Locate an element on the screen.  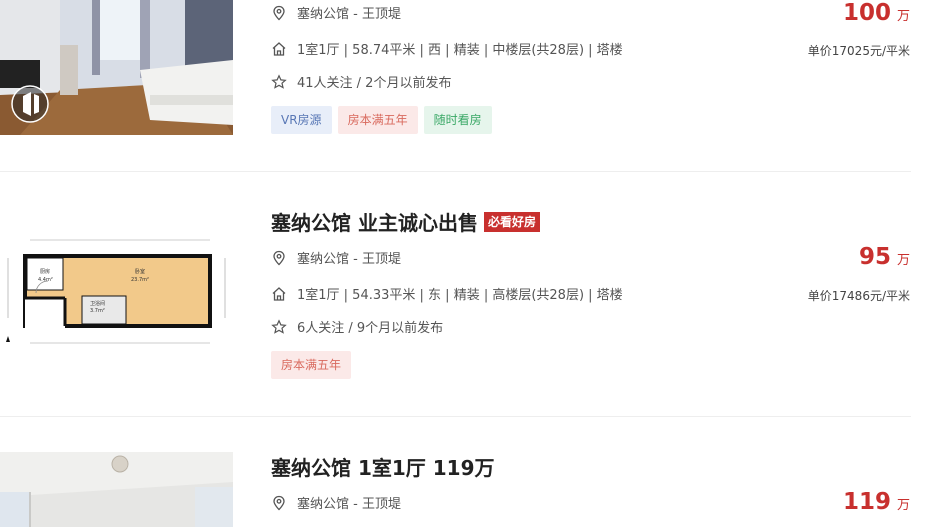
tag-vr: VR房源 is located at coordinates (301, 120).